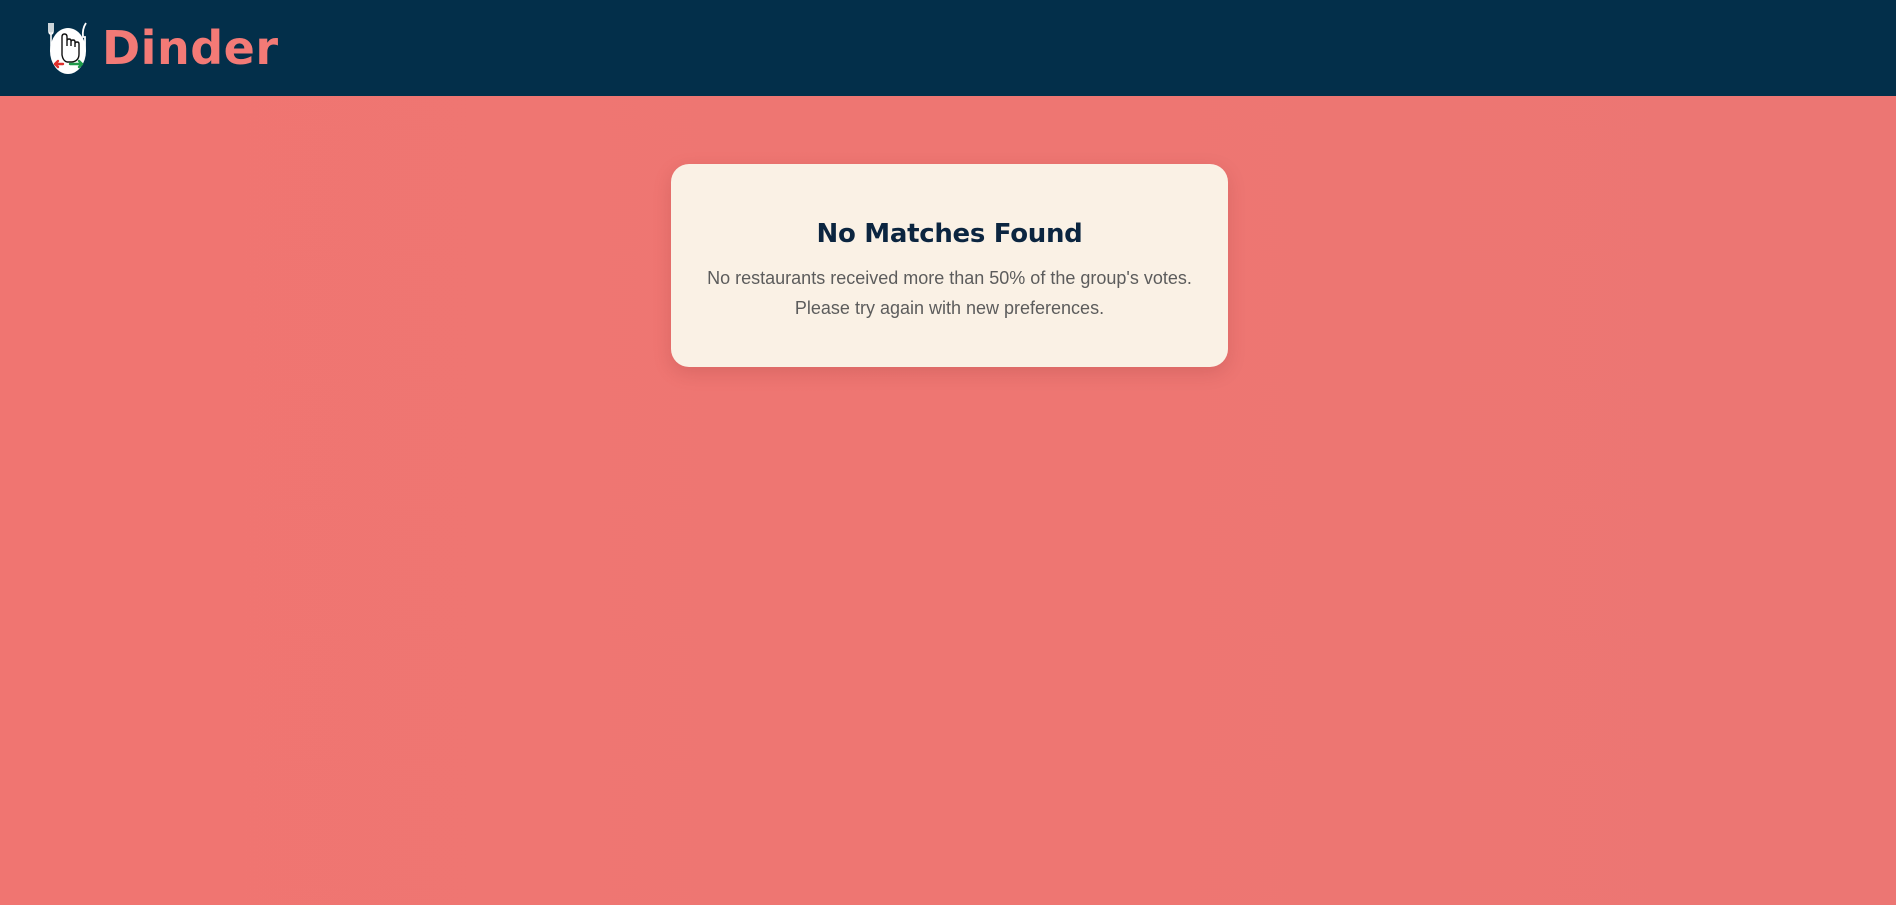  I want to click on card-title: No Matches Found, so click(949, 234).